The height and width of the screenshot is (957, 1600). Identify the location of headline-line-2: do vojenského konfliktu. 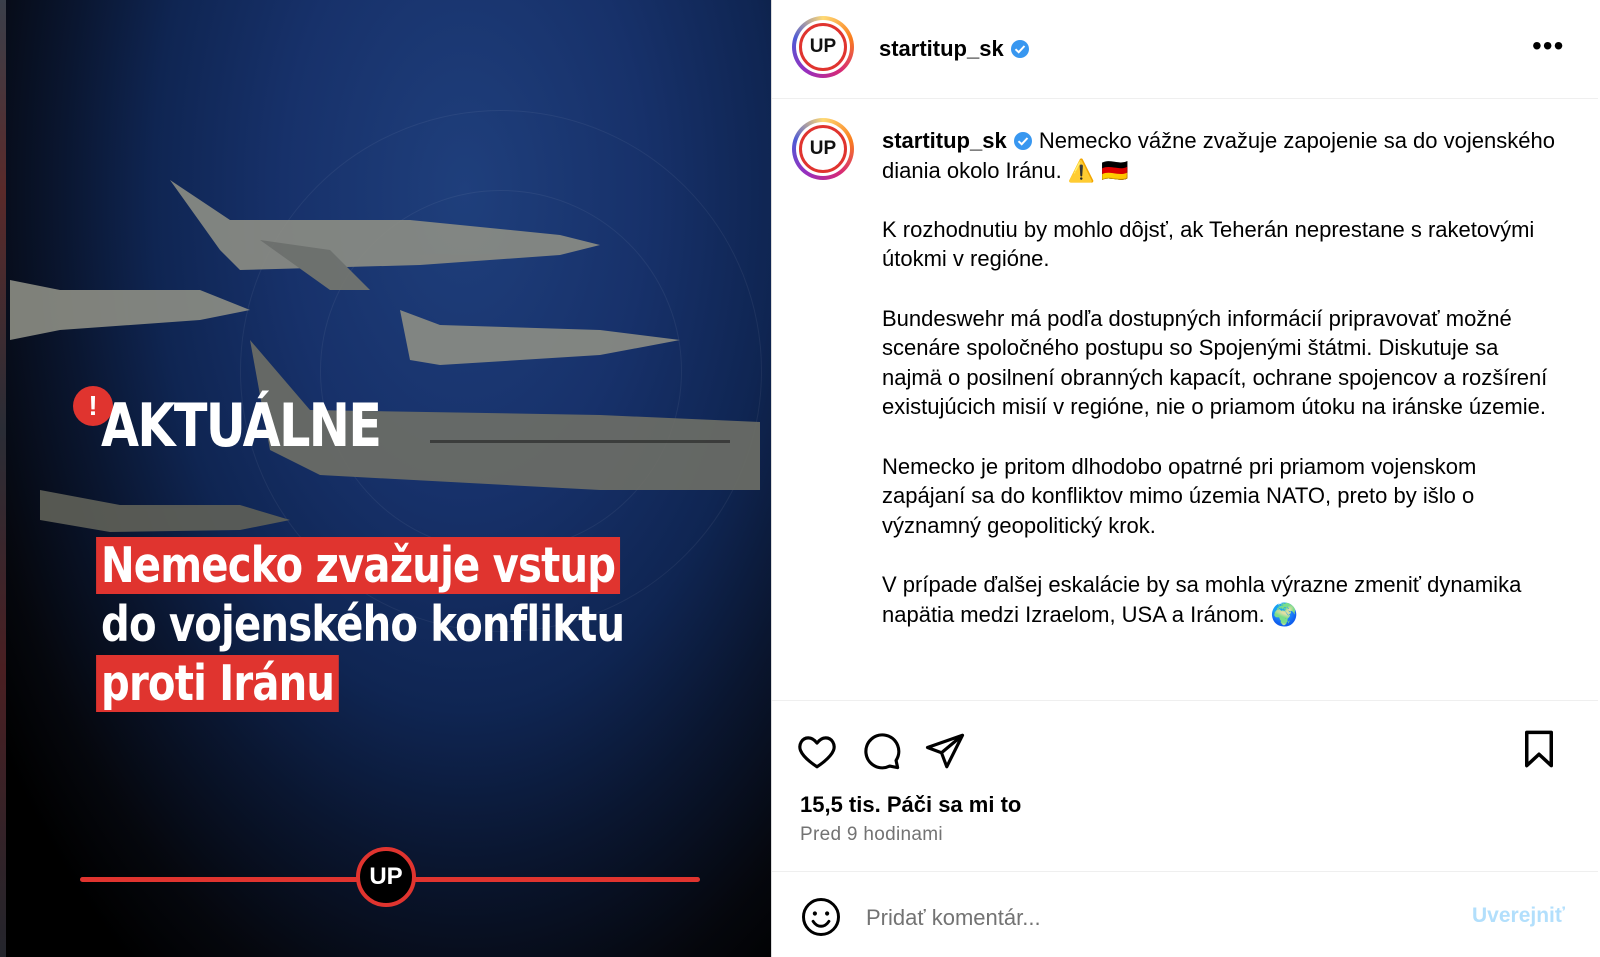
(363, 624).